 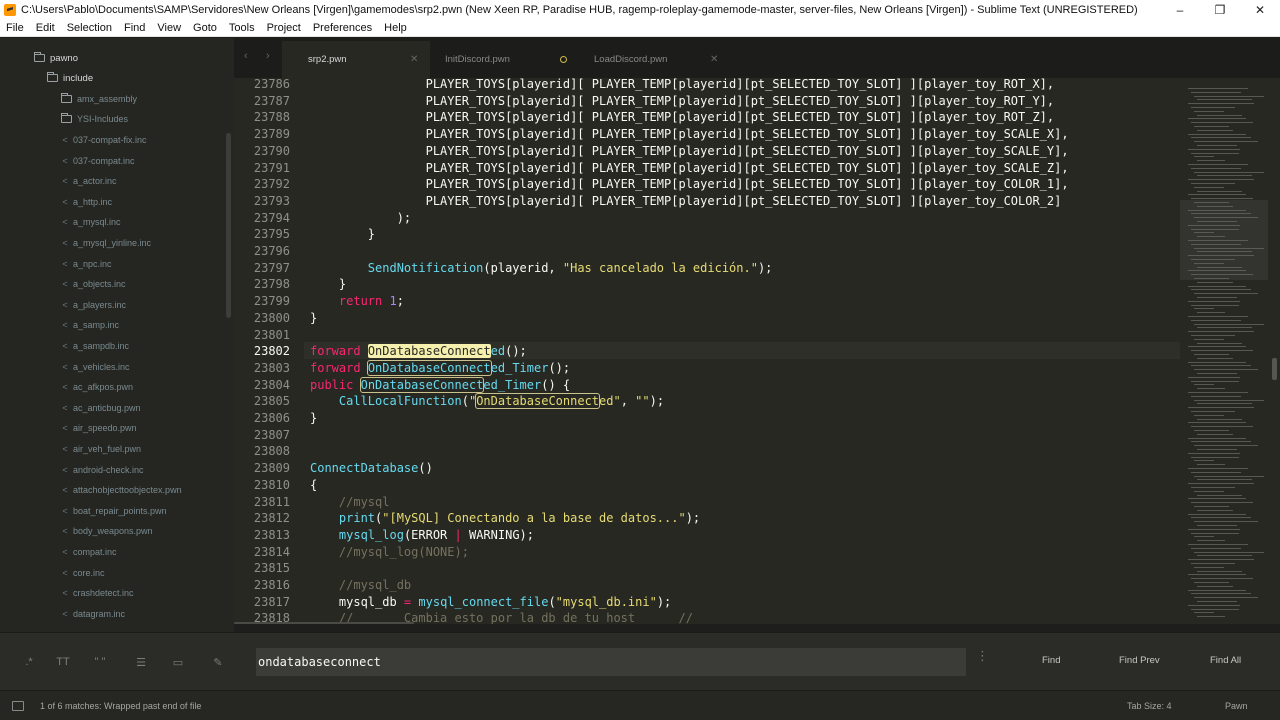 I want to click on syntax-indicator: Pawn, so click(x=1236, y=706).